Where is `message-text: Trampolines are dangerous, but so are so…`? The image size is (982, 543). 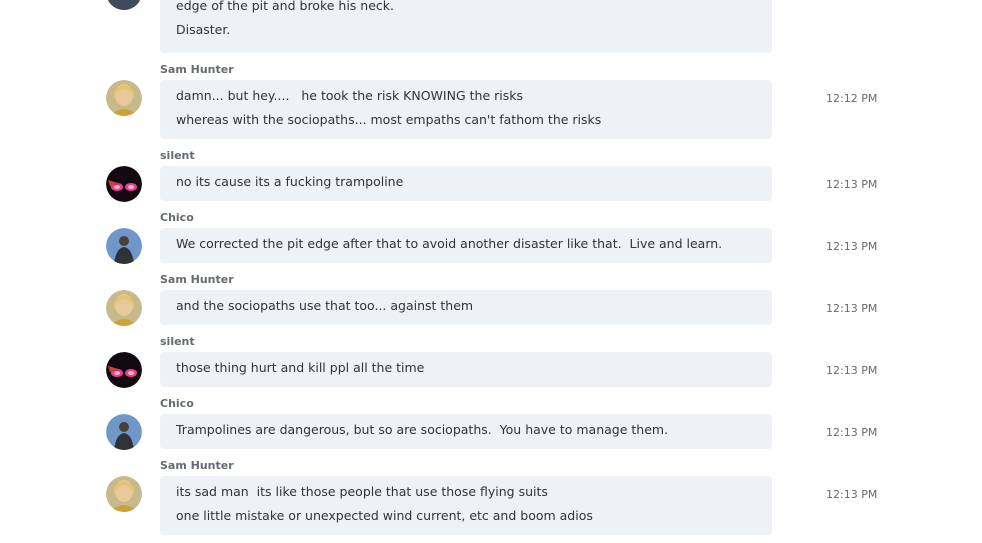 message-text: Trampolines are dangerous, but so are so… is located at coordinates (422, 429).